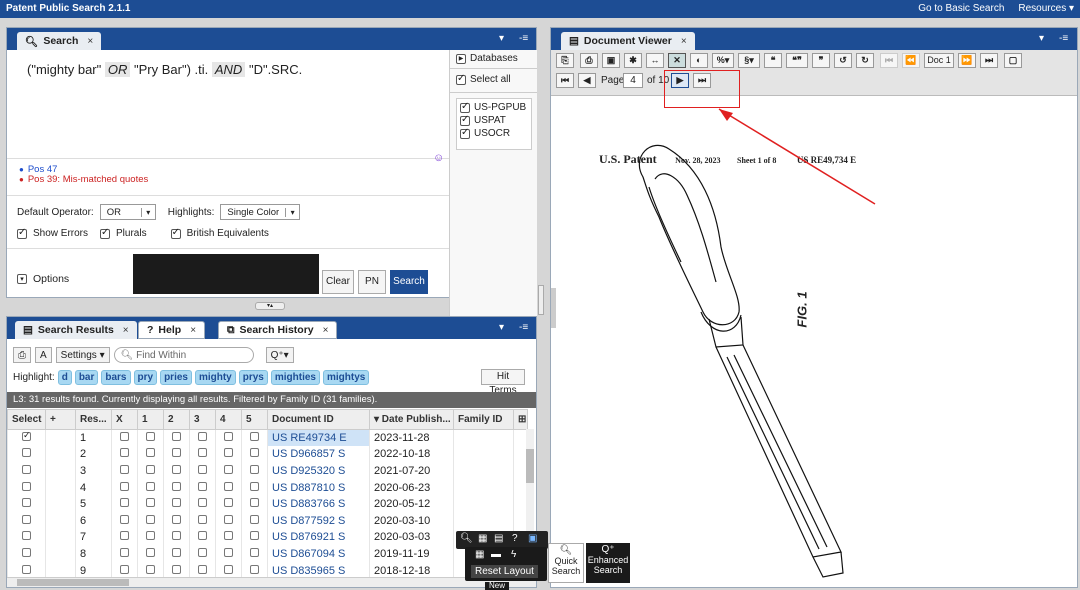  Describe the element at coordinates (76, 330) in the screenshot. I see `tab-search-results: ▤ Search Results ×` at that location.